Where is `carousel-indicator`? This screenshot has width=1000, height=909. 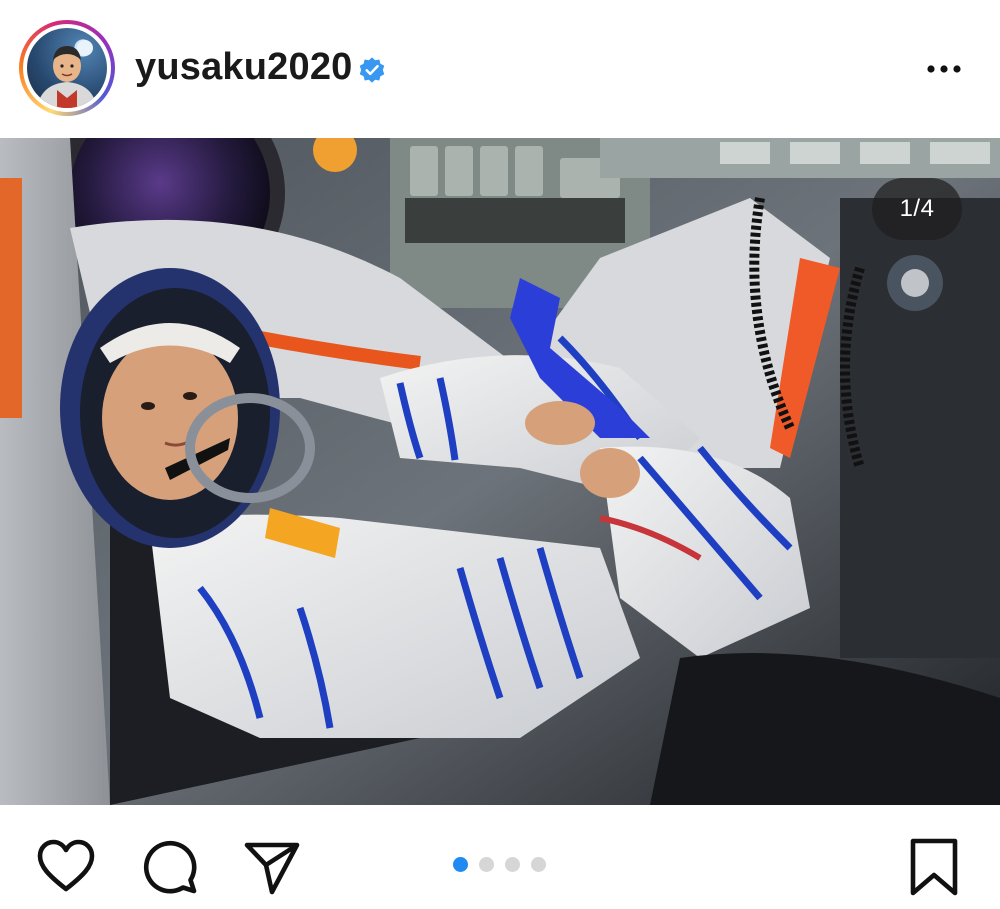 carousel-indicator is located at coordinates (499, 864).